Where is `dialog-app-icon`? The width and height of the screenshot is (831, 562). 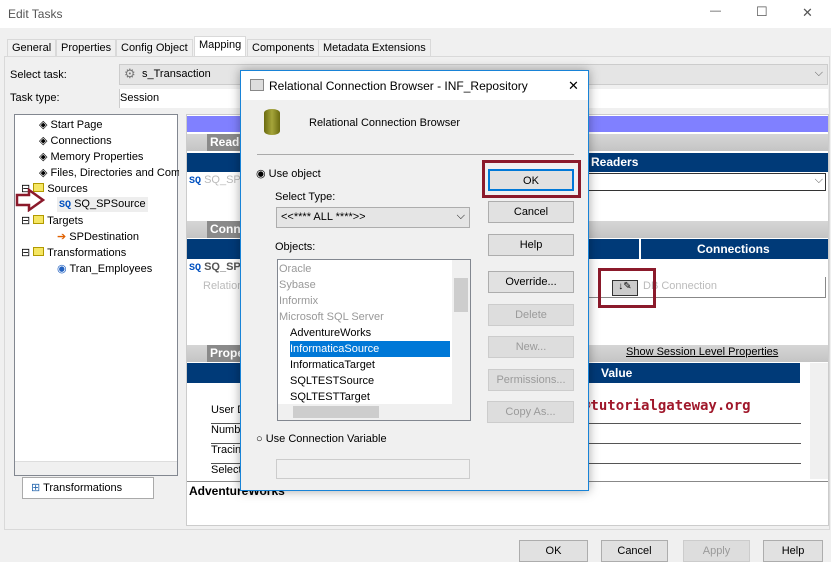 dialog-app-icon is located at coordinates (257, 85).